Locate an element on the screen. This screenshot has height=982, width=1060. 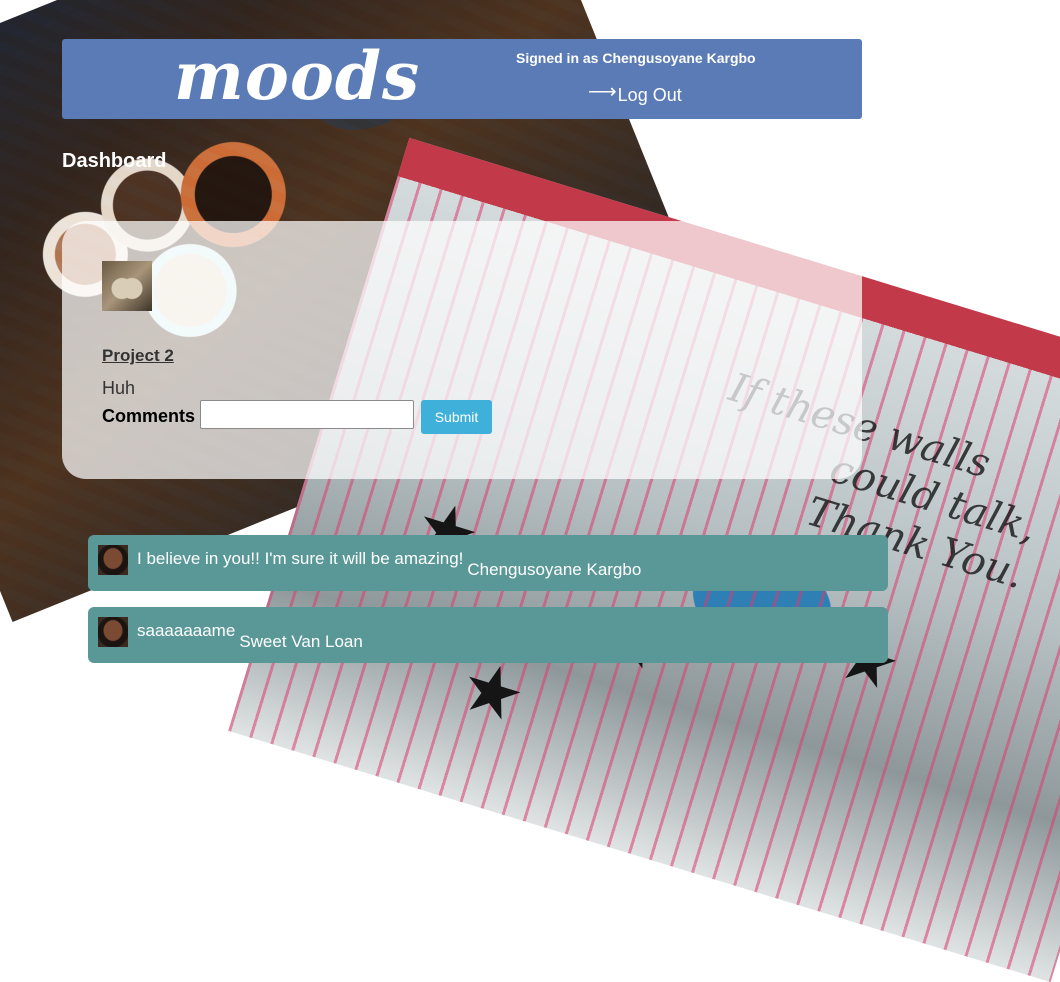
page-title: Dashboard is located at coordinates (114, 161).